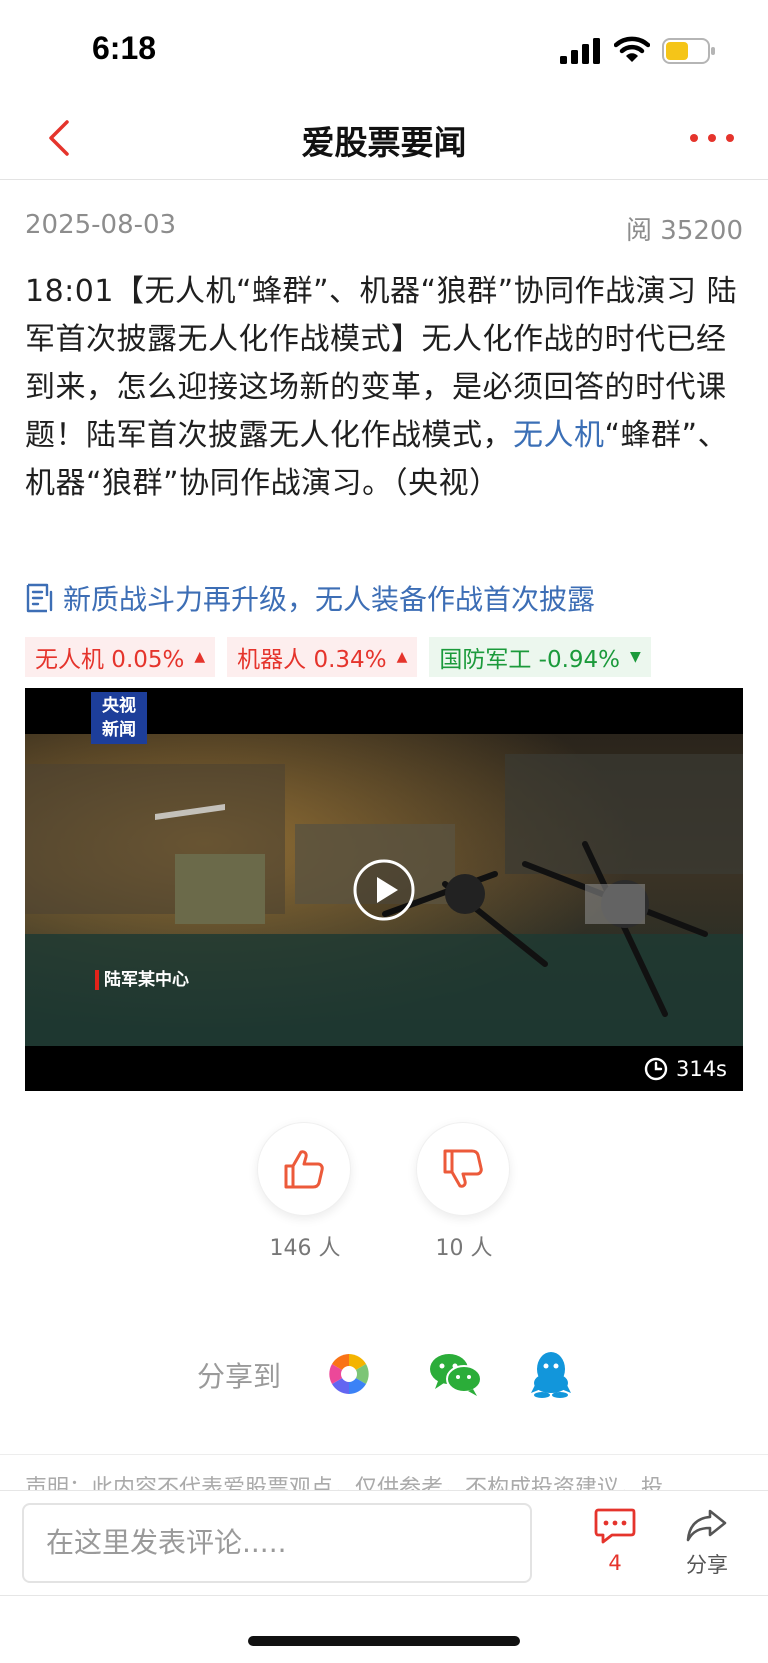  Describe the element at coordinates (384, 1641) in the screenshot. I see `home-indicator` at that location.